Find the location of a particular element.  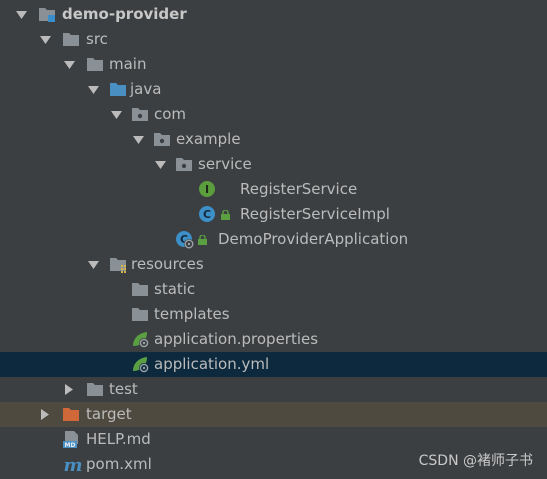

svg-text: I is located at coordinates (207, 189).